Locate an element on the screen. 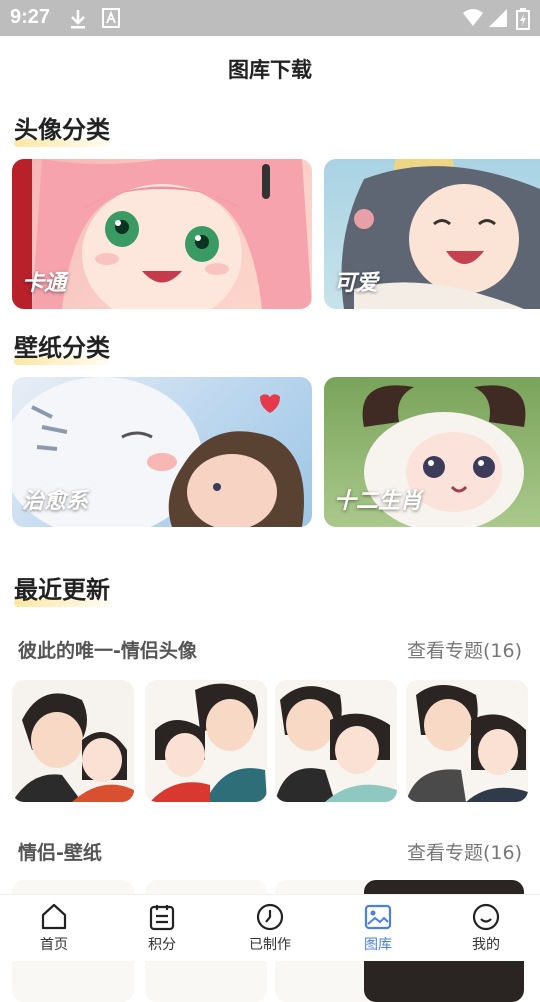  group-header: 情侣-壁纸 查看专题(16) is located at coordinates (270, 851).